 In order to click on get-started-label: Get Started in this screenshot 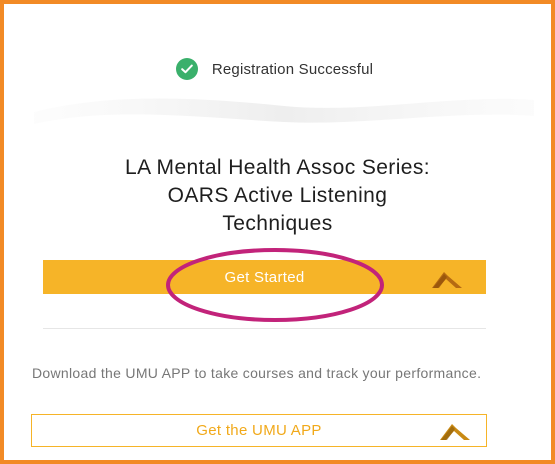, I will do `click(264, 277)`.